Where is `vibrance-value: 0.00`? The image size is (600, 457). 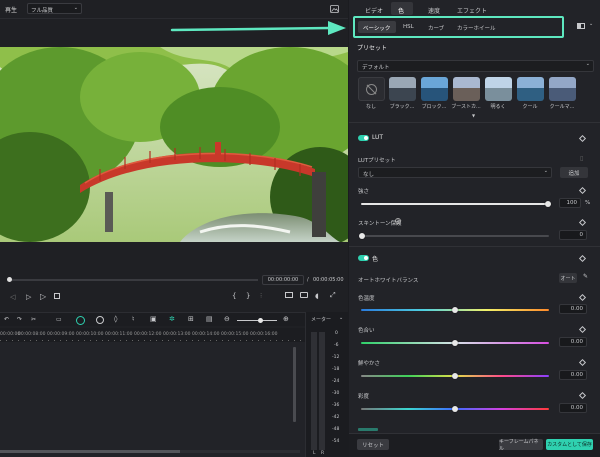 vibrance-value: 0.00 is located at coordinates (573, 375).